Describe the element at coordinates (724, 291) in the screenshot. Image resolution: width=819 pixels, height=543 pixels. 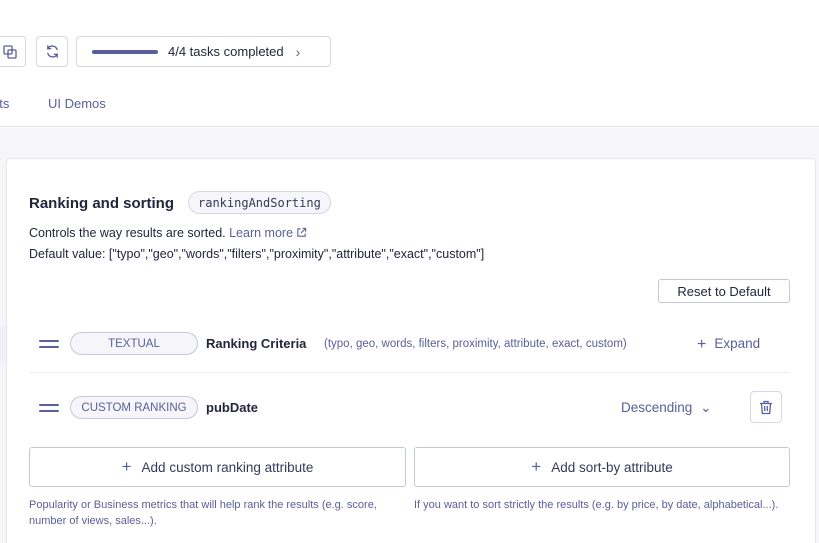
I see `reset-to-default-button: Reset to Default` at that location.